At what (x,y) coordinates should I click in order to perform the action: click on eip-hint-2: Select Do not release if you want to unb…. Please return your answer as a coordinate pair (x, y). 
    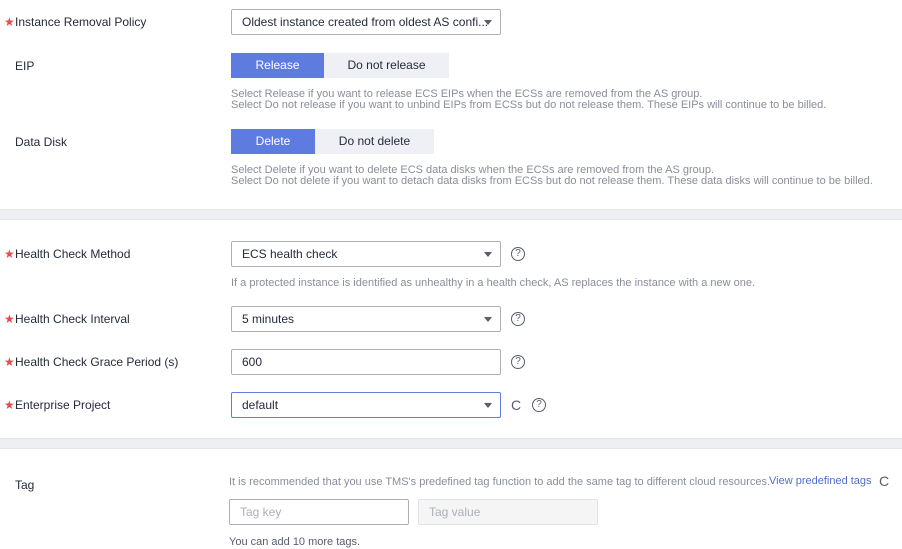
    Looking at the image, I should click on (529, 105).